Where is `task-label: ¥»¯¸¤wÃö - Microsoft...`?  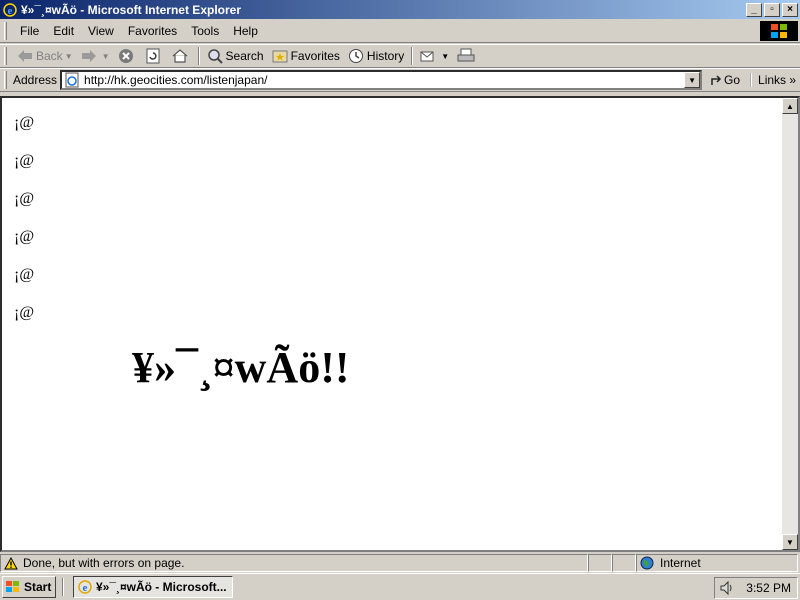 task-label: ¥»¯¸¤wÃö - Microsoft... is located at coordinates (161, 587).